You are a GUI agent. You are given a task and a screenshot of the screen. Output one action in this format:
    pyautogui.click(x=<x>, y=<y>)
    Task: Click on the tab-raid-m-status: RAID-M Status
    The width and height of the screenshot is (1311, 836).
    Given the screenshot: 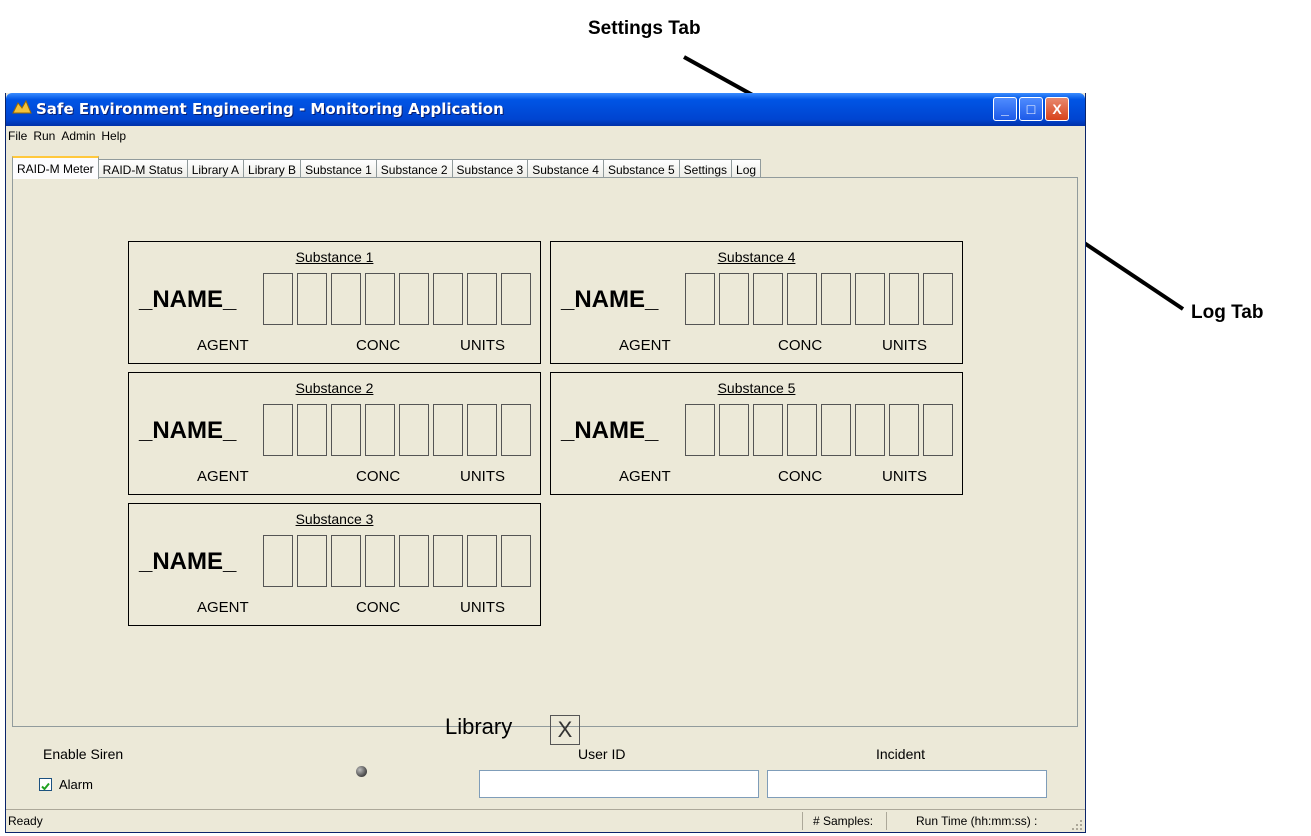 What is the action you would take?
    pyautogui.click(x=142, y=169)
    